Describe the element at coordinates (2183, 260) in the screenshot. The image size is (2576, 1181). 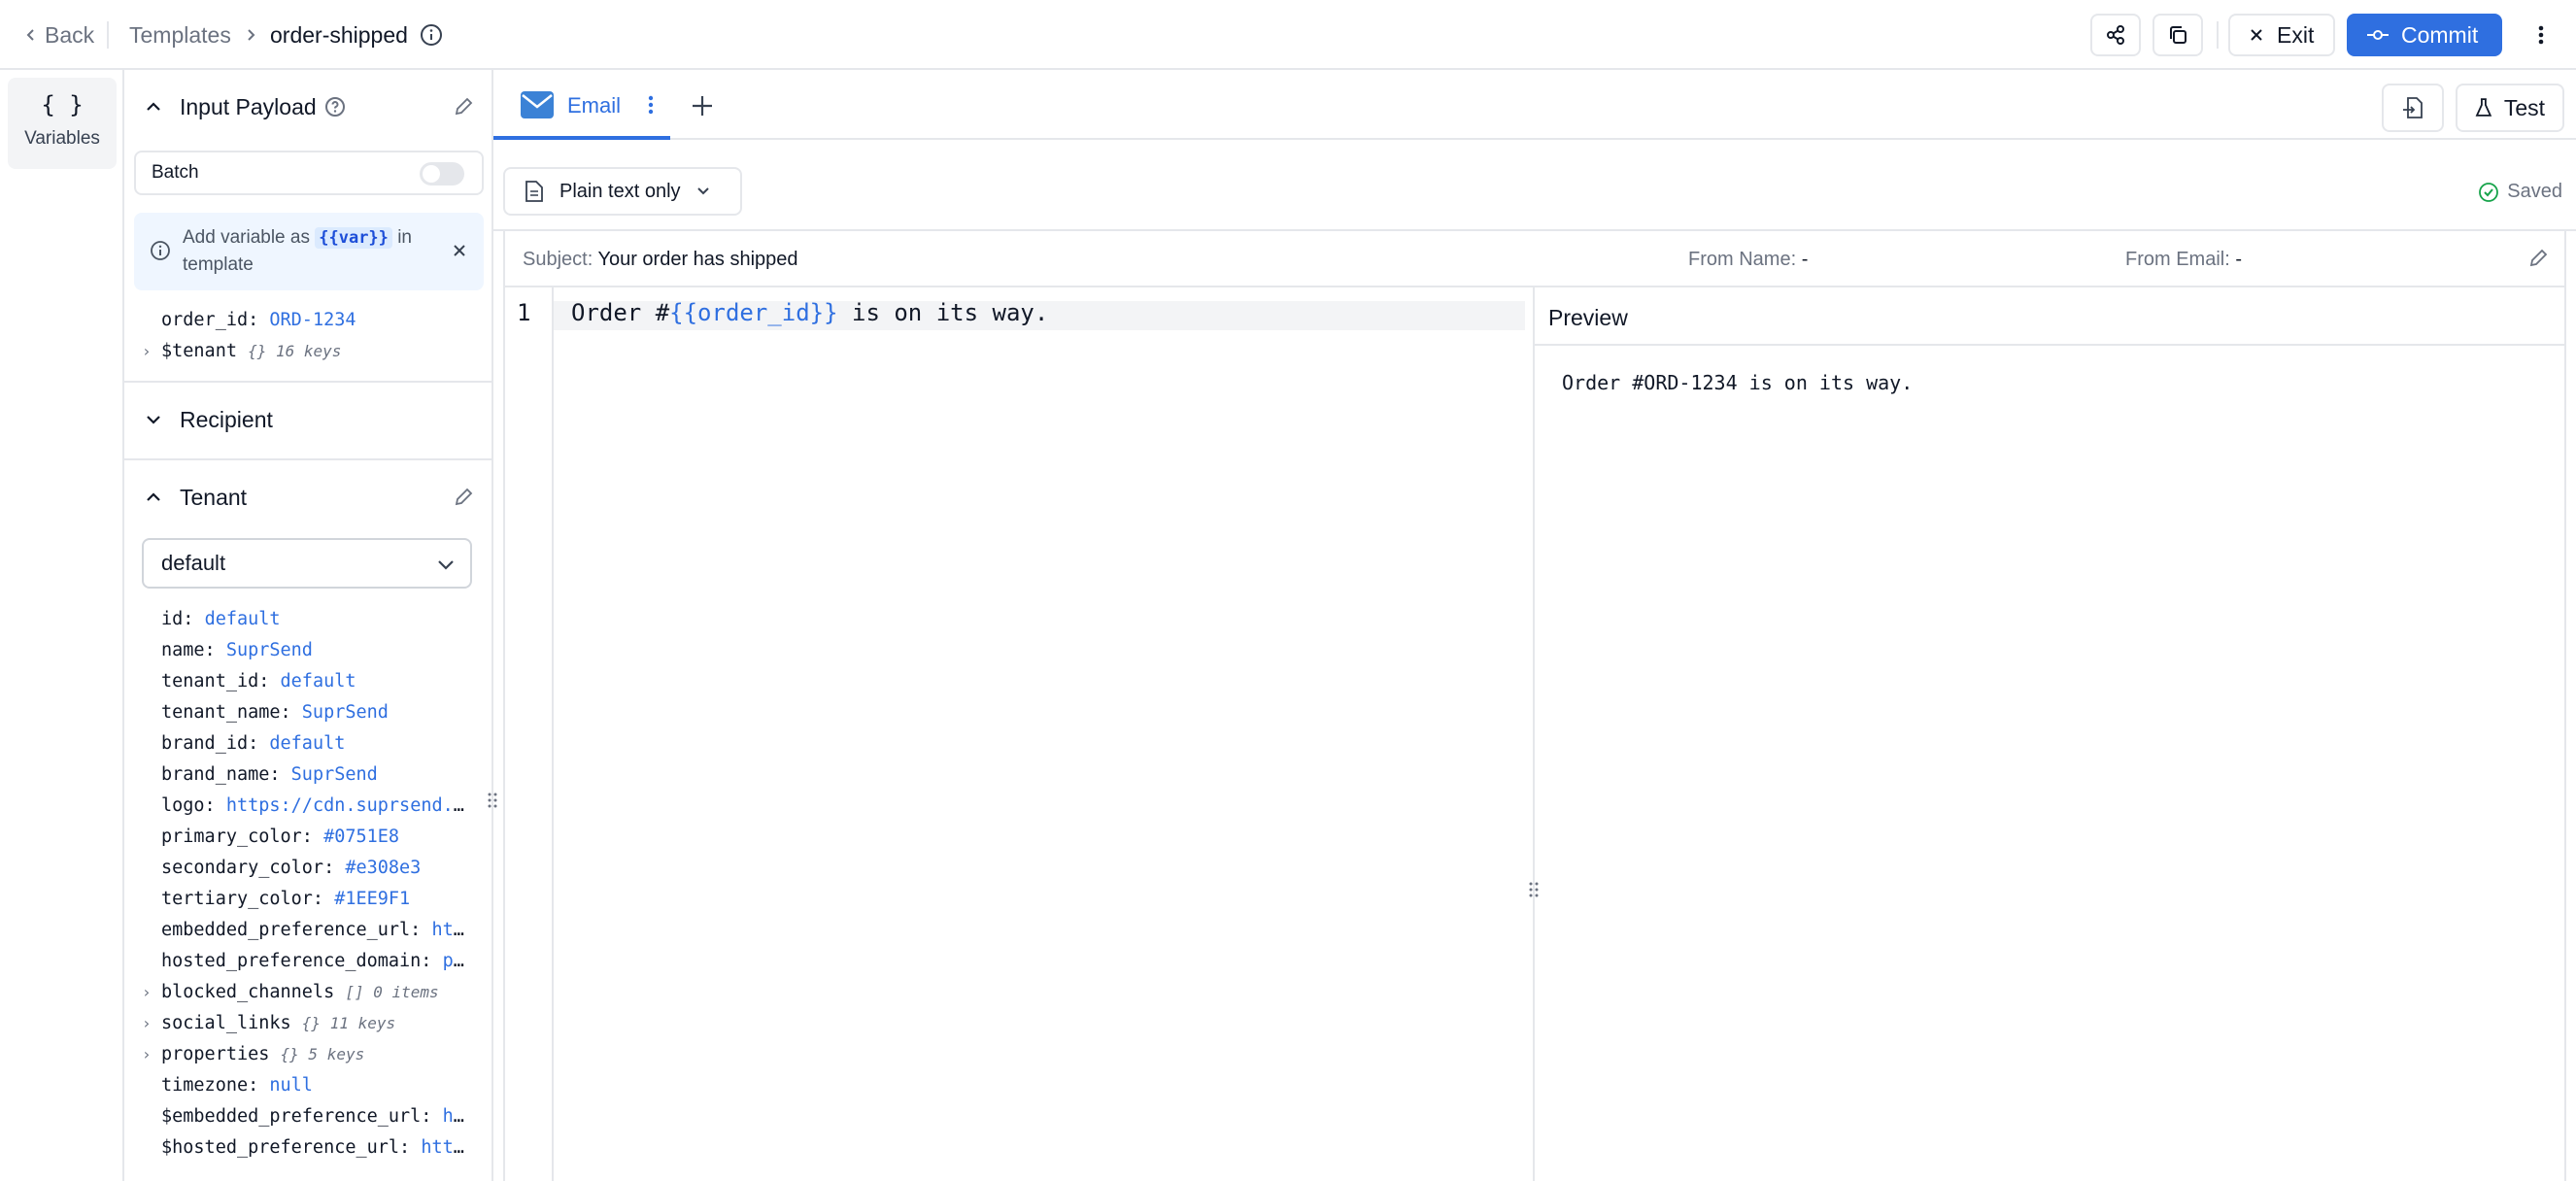
I see `from-email-field: From Email: -` at that location.